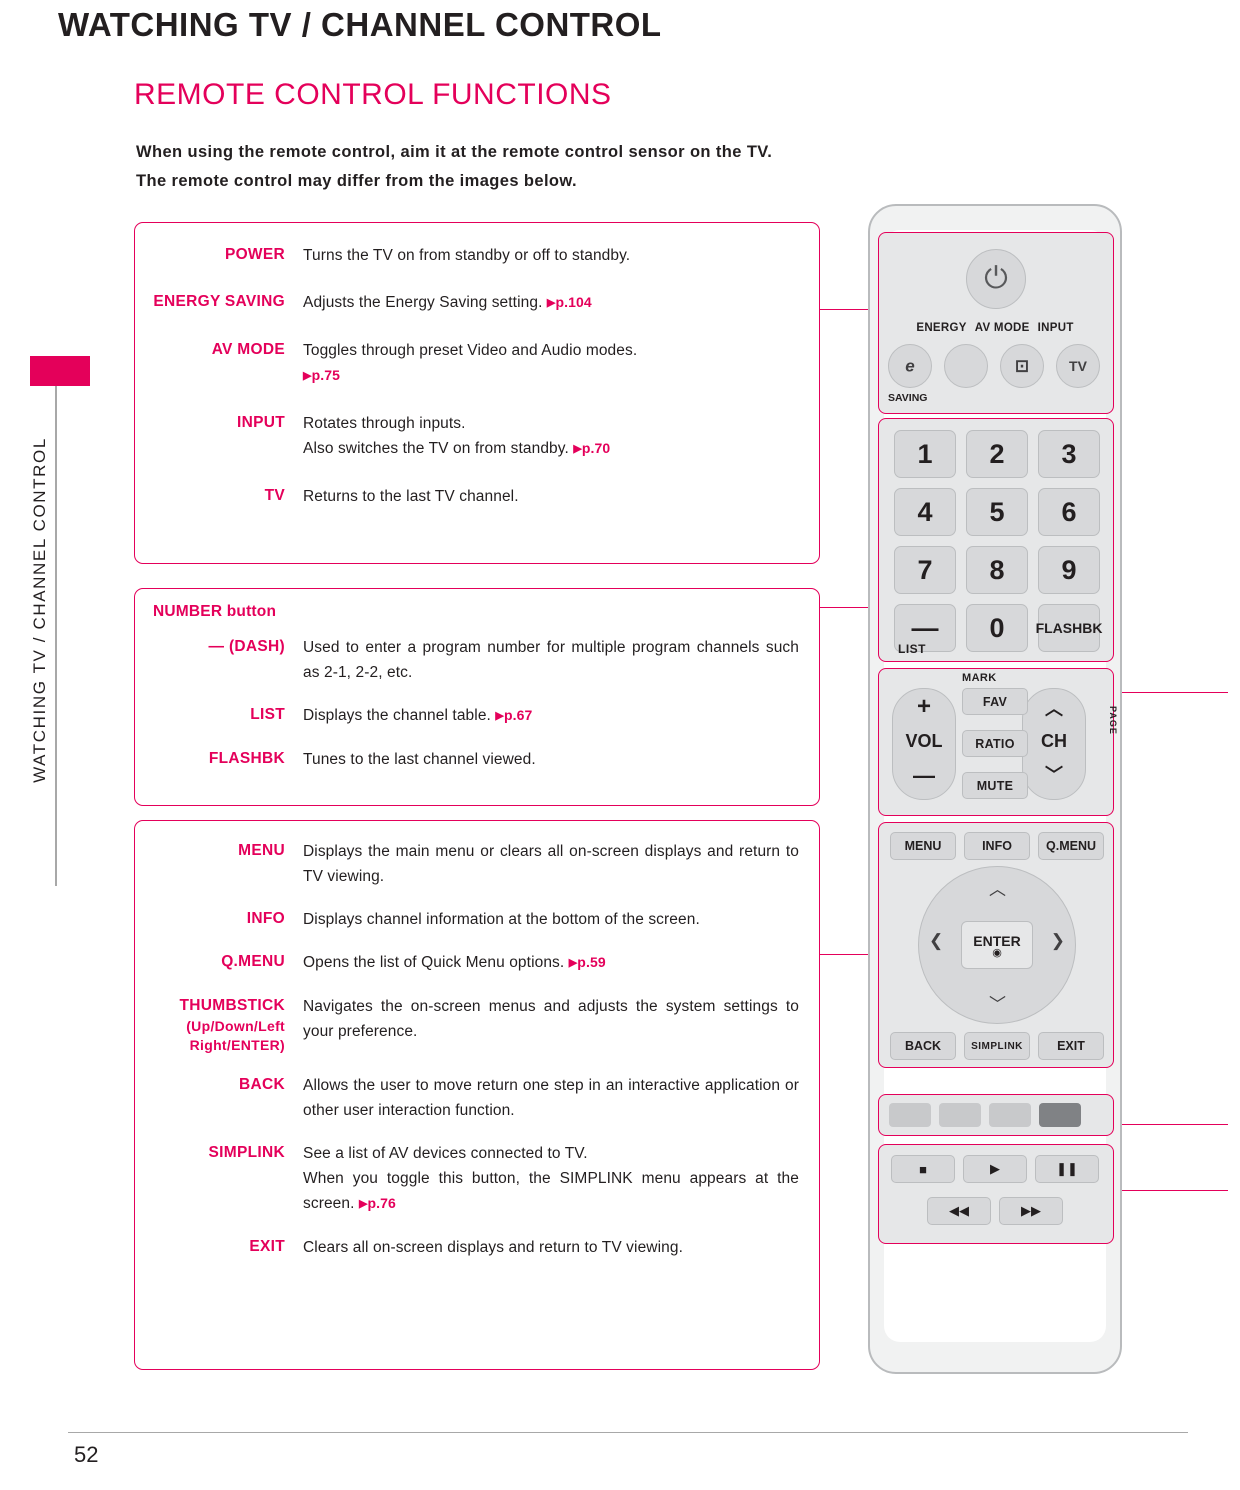  I want to click on tv-label: TV, so click(1078, 366).